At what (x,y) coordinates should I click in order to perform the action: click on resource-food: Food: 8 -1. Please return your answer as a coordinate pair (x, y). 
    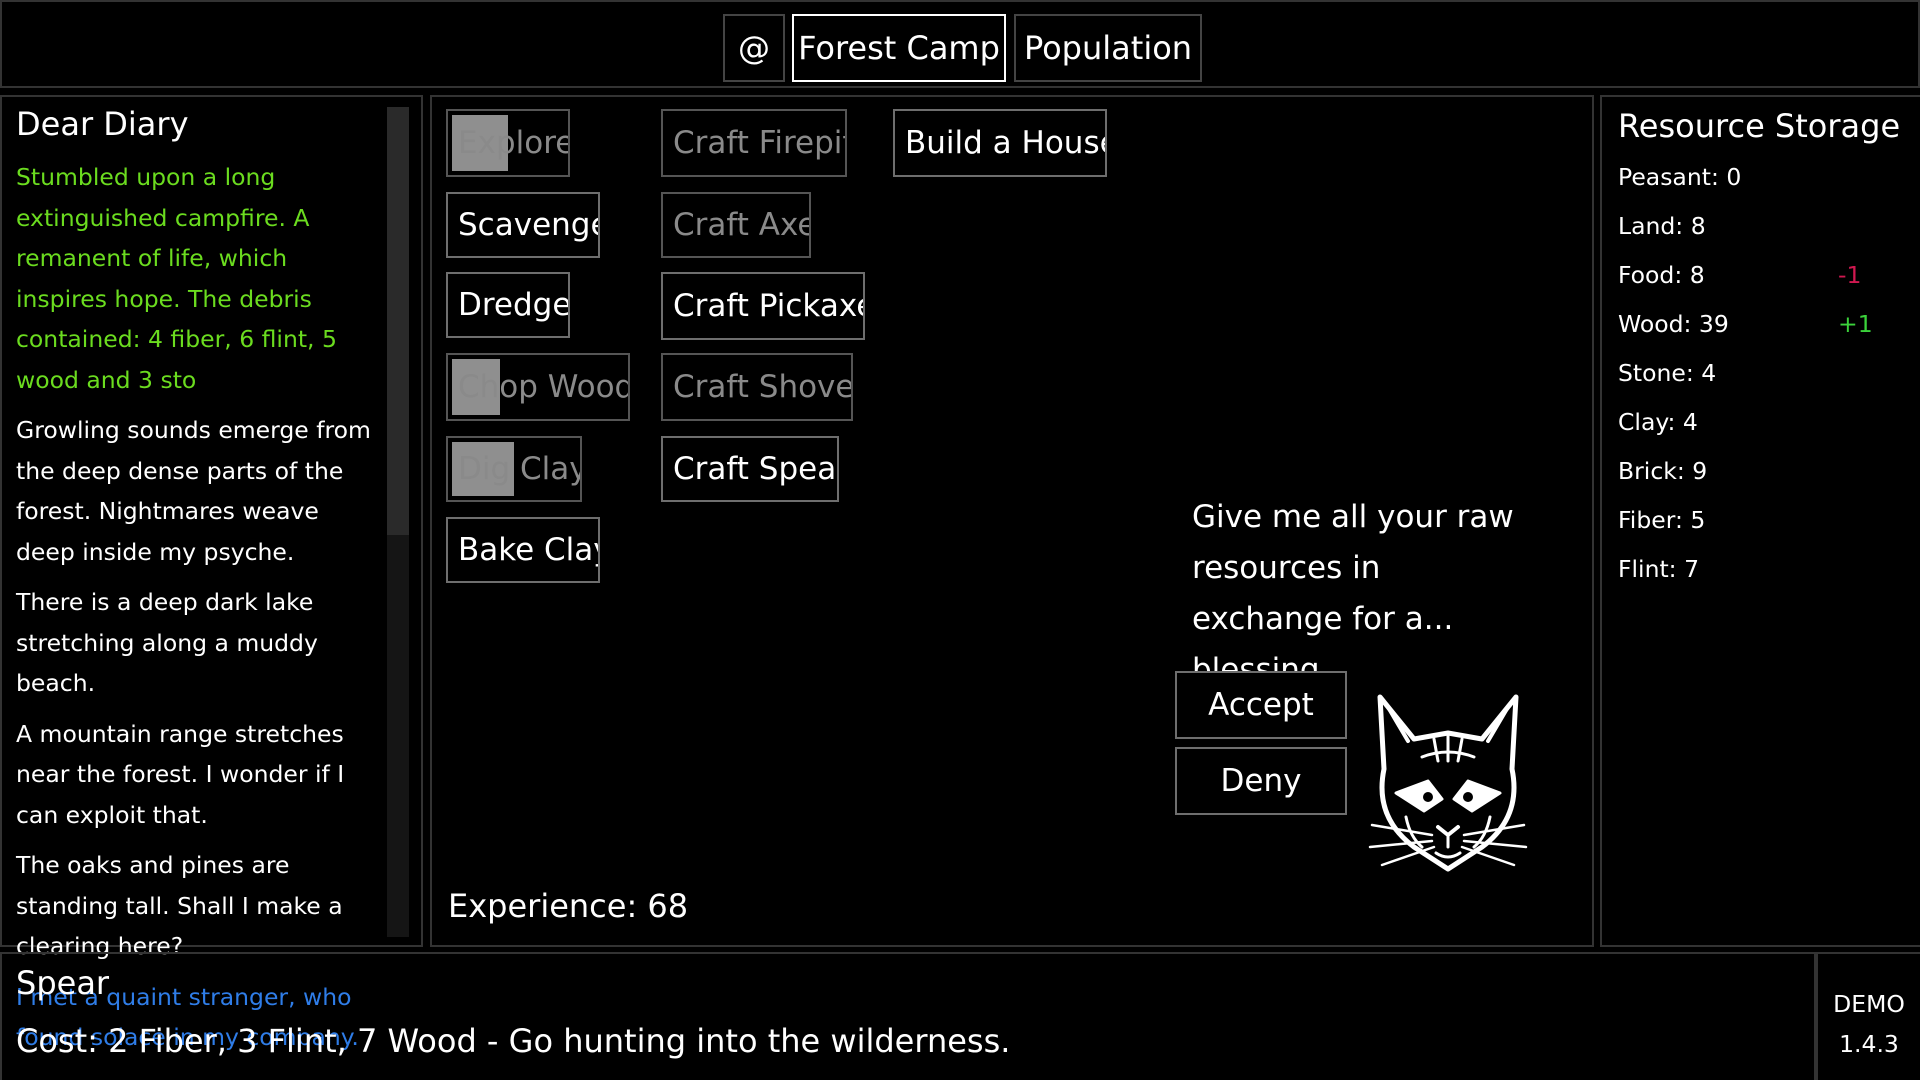
    Looking at the image, I should click on (1740, 275).